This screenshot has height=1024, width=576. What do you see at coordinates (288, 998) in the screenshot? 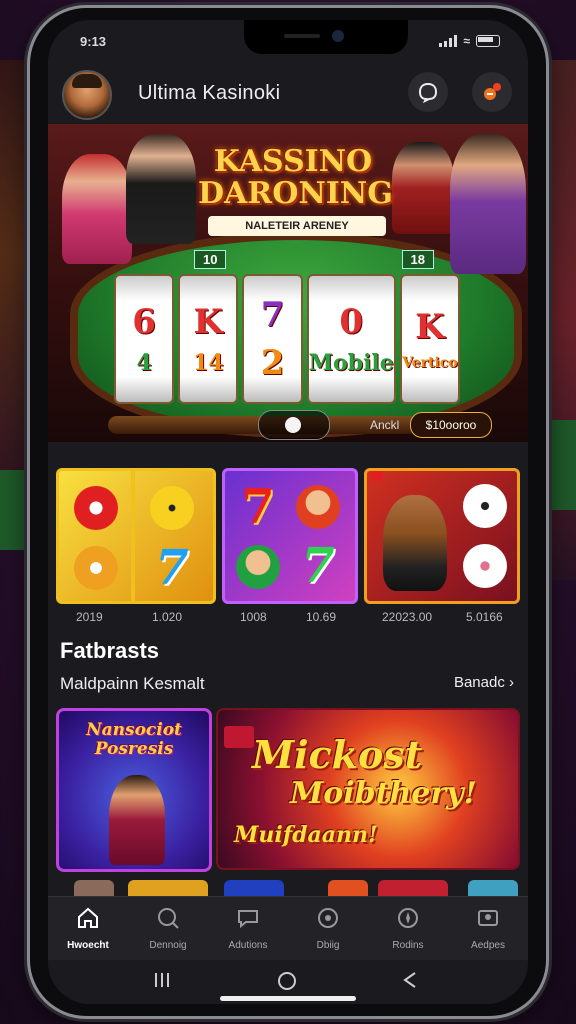
I see `home-indicator` at bounding box center [288, 998].